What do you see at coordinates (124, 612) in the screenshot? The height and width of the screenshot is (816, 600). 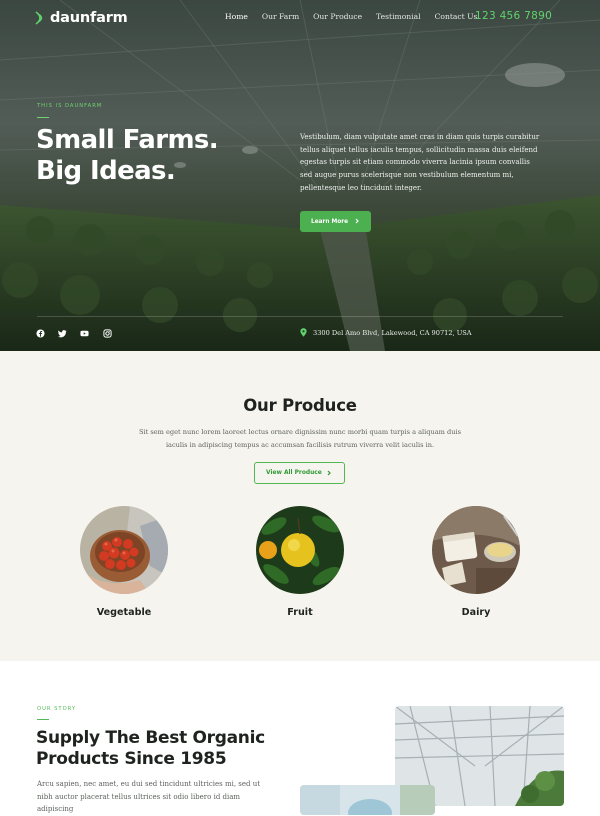 I see `produce-label-vegetable: Vegetable` at bounding box center [124, 612].